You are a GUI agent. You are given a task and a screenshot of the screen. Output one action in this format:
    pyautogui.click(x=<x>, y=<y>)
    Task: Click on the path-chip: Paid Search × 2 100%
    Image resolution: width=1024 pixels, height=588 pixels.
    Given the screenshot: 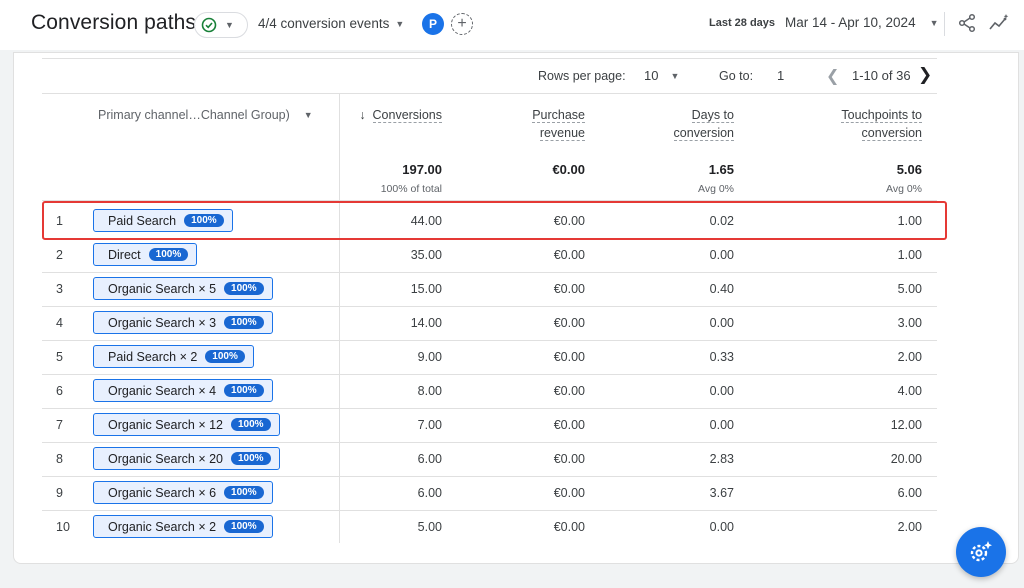 What is the action you would take?
    pyautogui.click(x=173, y=356)
    